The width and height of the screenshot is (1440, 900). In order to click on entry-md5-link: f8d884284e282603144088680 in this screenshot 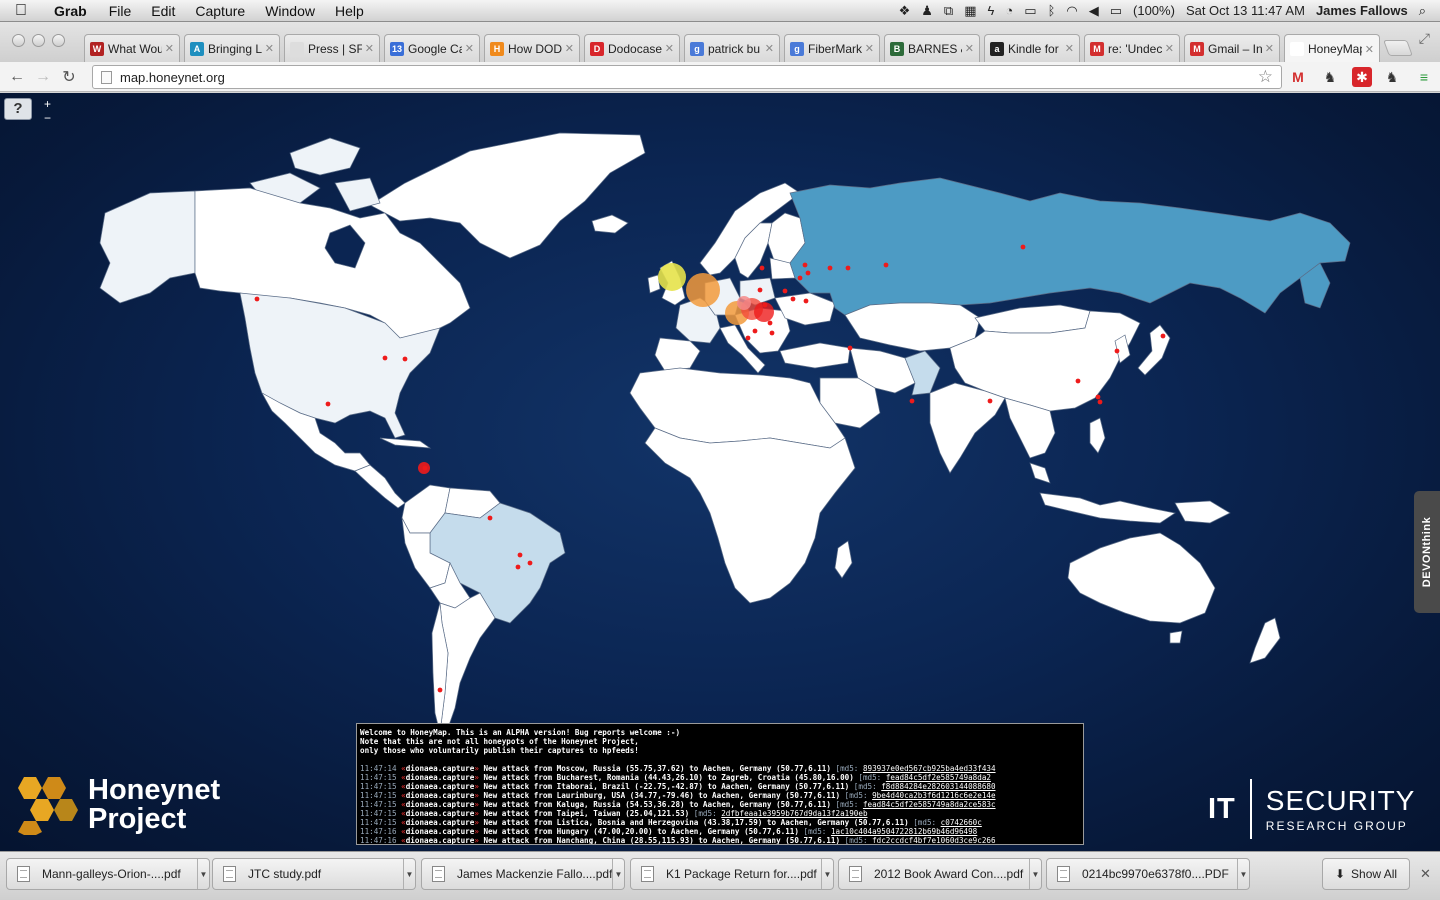, I will do `click(938, 786)`.